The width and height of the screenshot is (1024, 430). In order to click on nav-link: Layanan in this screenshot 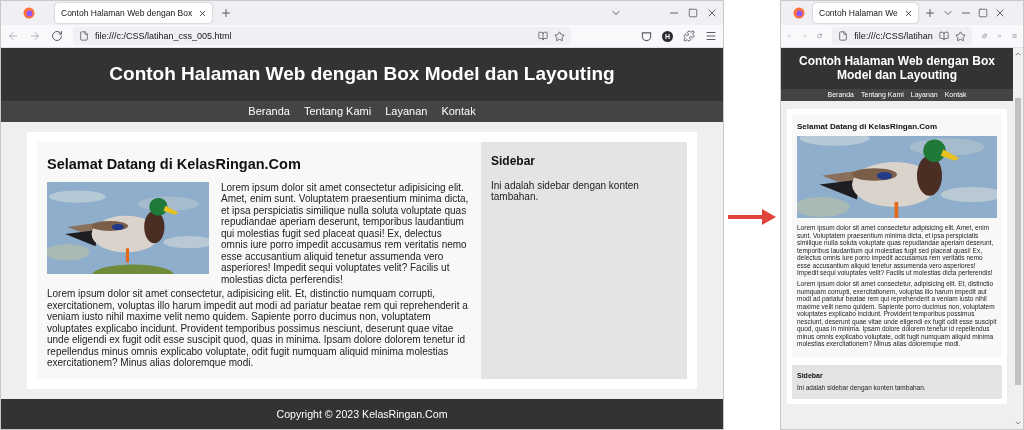, I will do `click(406, 111)`.